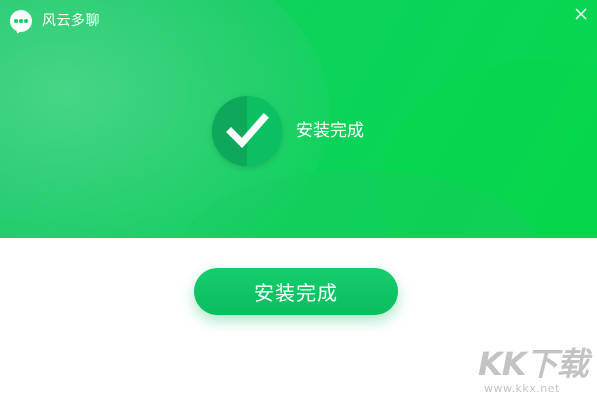 This screenshot has width=597, height=400. I want to click on finish-button: 安装完成, so click(296, 291).